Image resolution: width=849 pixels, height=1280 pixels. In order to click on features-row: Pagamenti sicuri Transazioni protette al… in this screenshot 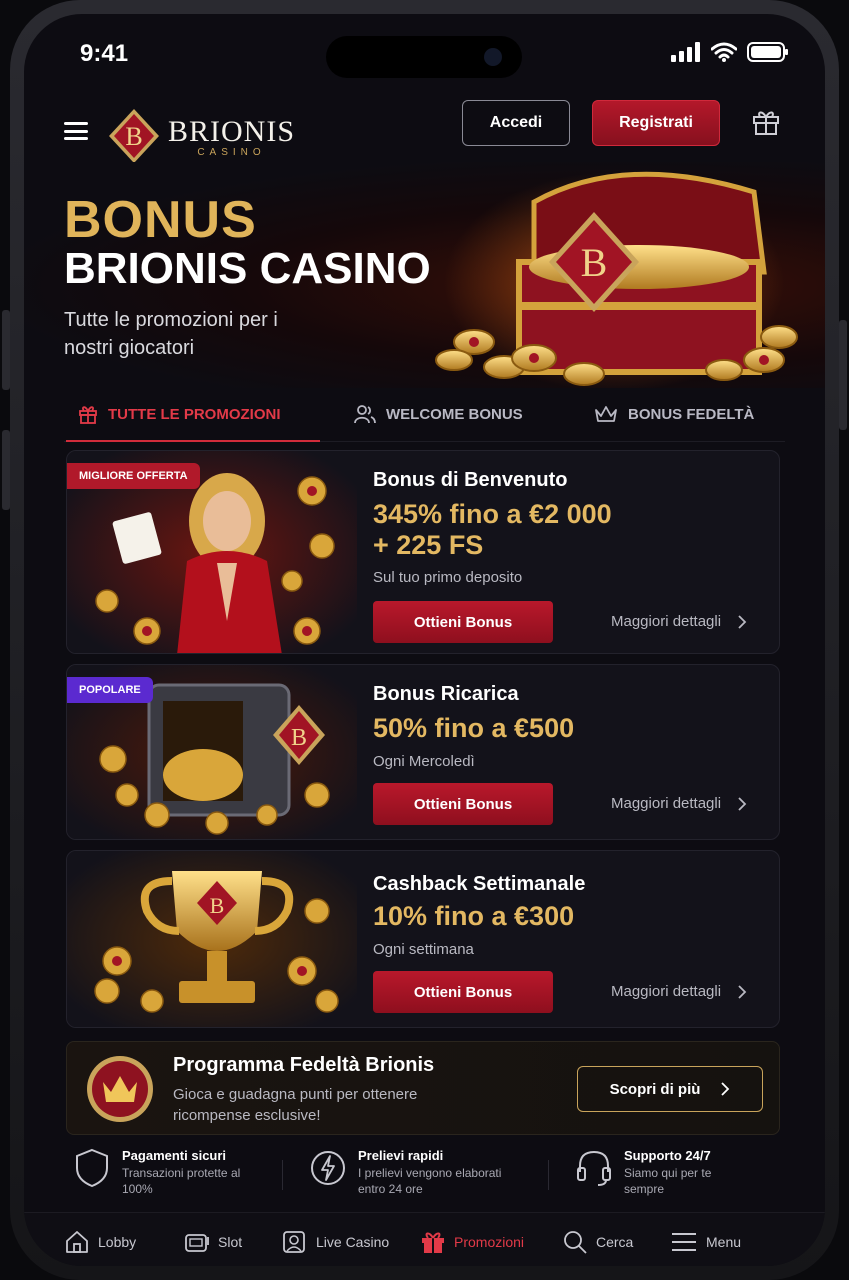, I will do `click(423, 1178)`.